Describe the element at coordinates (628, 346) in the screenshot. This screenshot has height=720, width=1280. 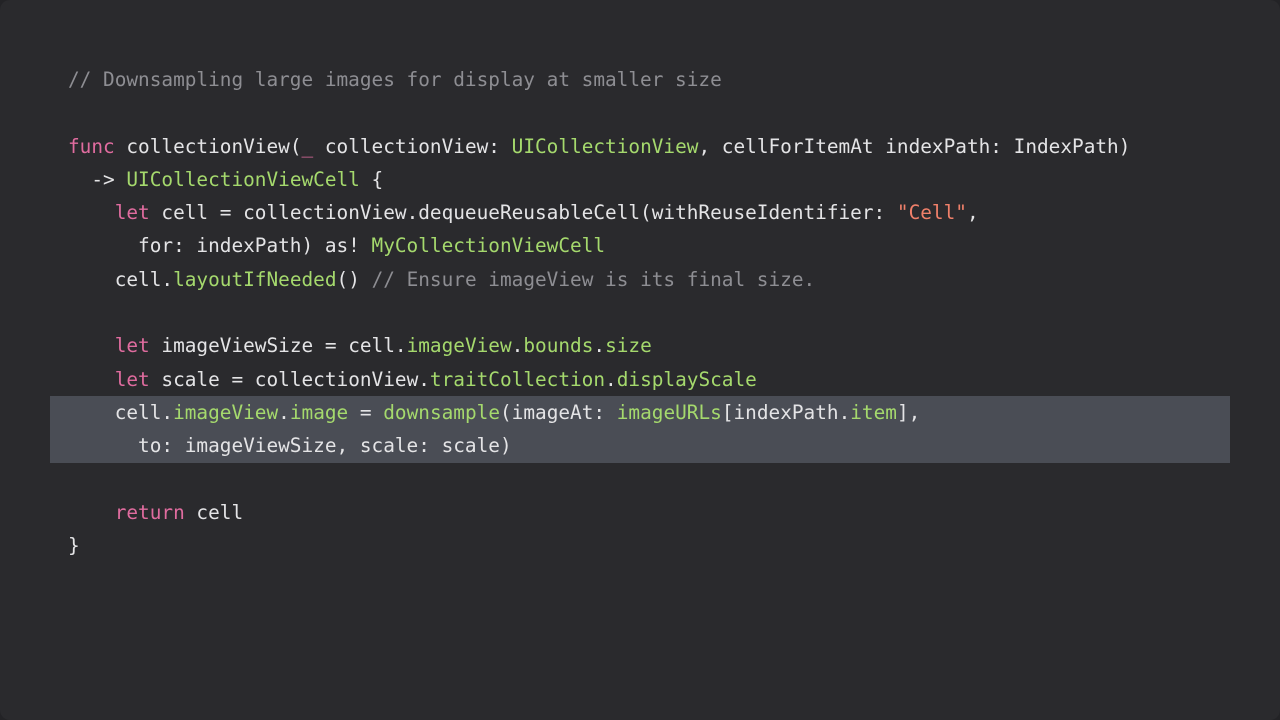
I see `code-identifier: size` at that location.